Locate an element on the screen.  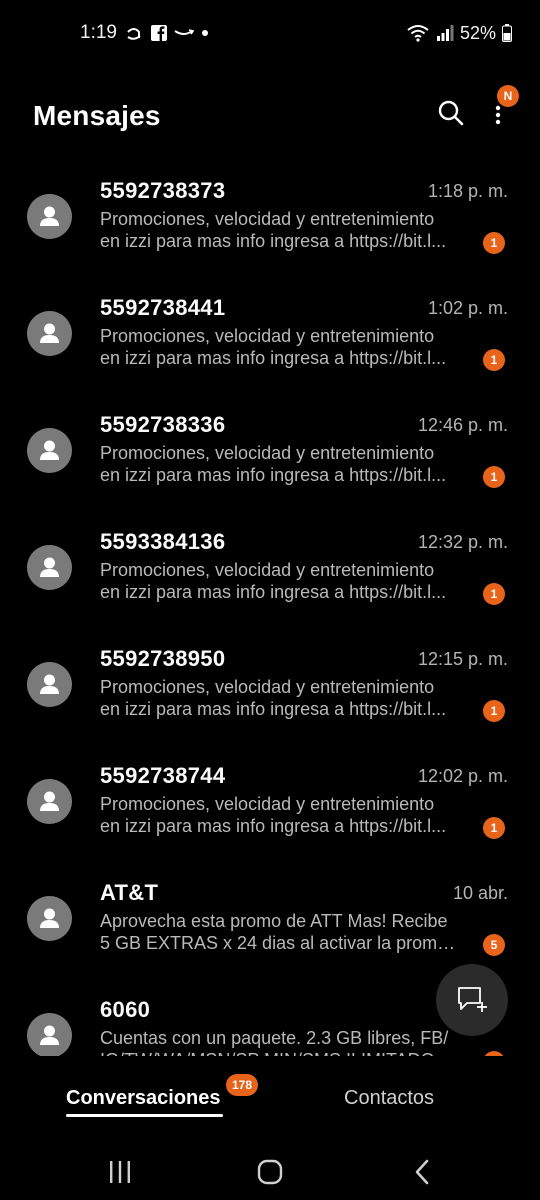
home-icon is located at coordinates (270, 1172).